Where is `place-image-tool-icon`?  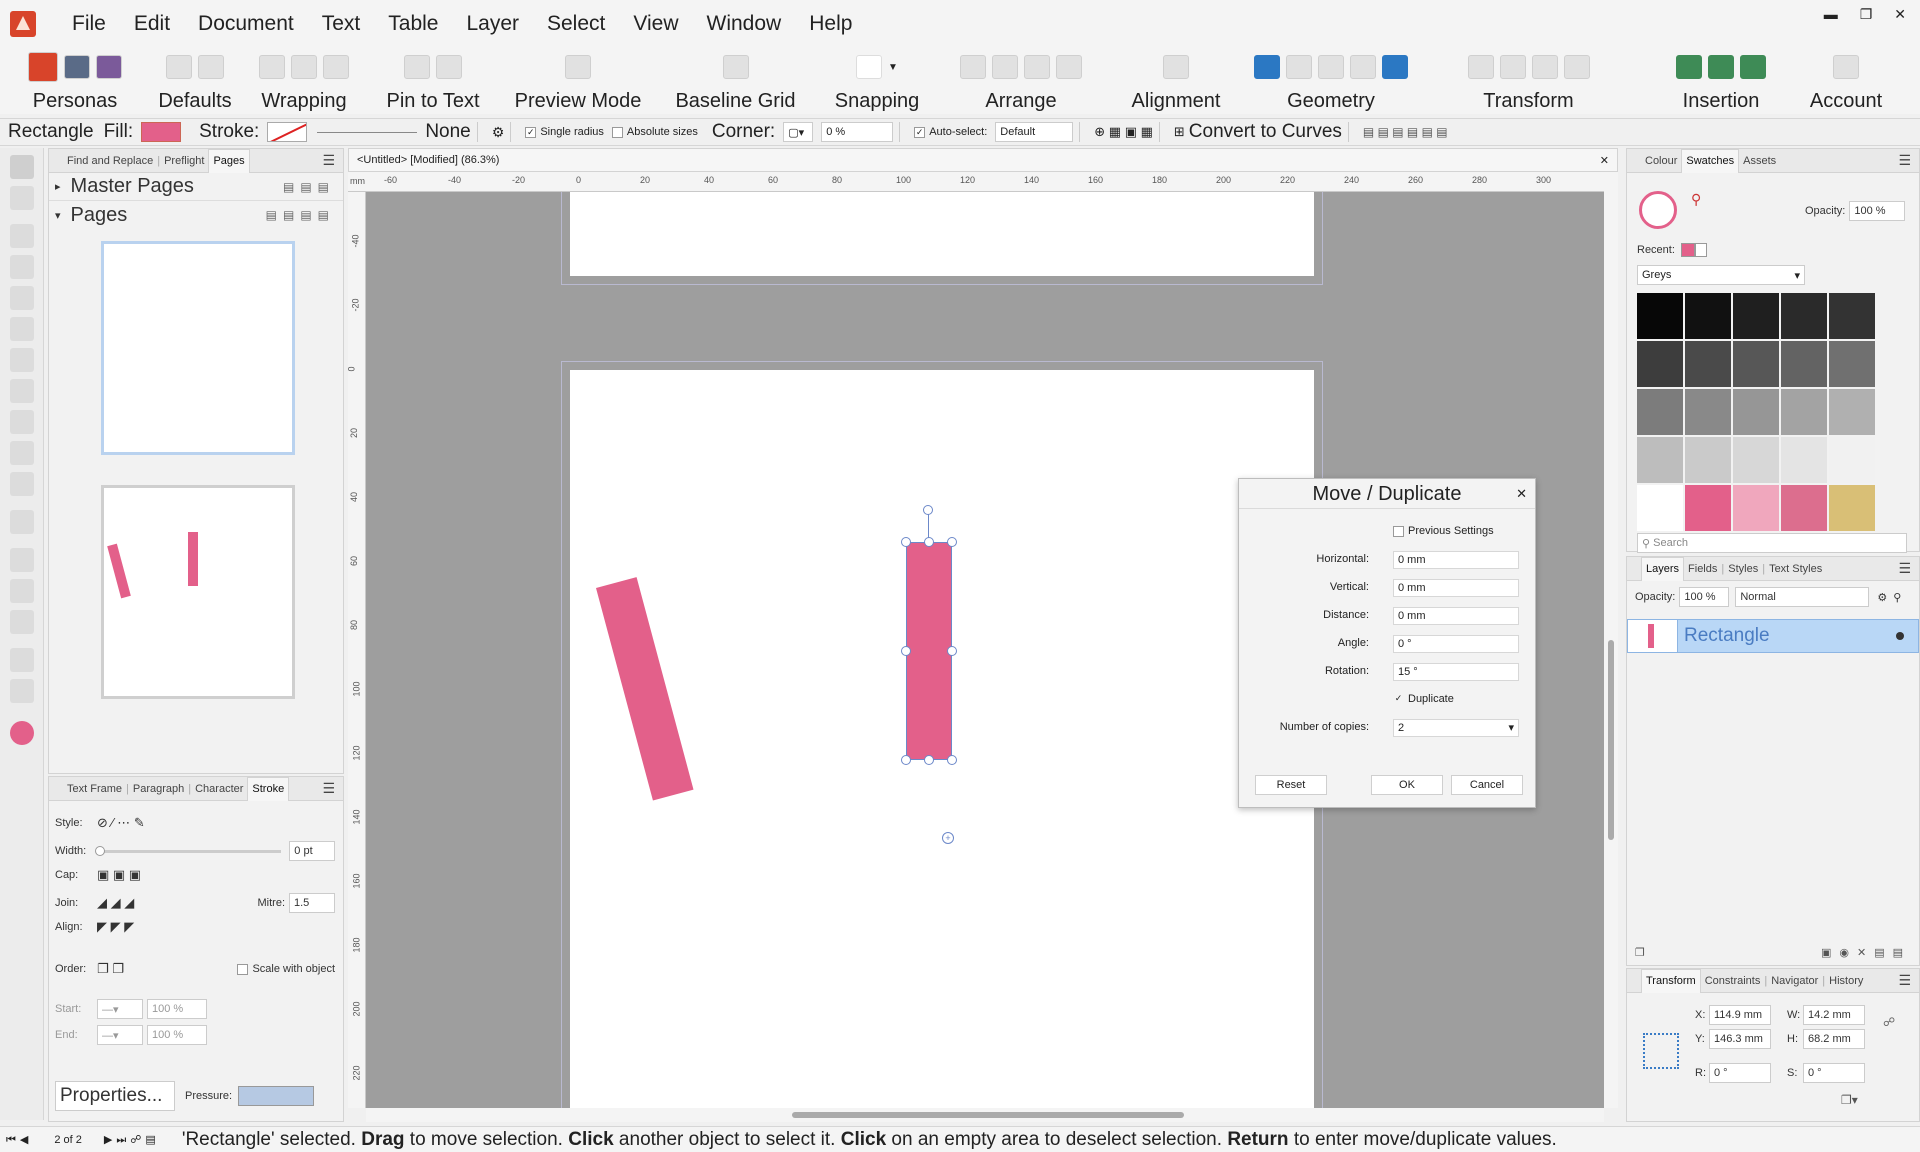 place-image-tool-icon is located at coordinates (22, 453).